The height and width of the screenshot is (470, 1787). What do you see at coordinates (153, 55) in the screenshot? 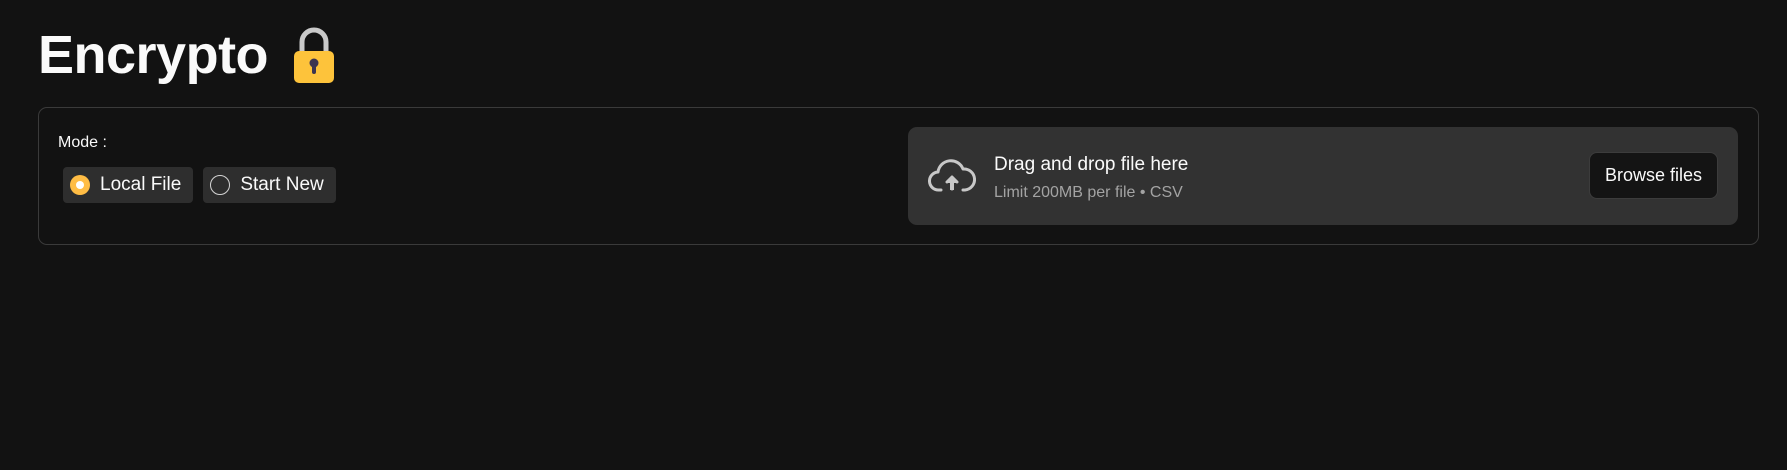
I see `page-title: Encrypto` at bounding box center [153, 55].